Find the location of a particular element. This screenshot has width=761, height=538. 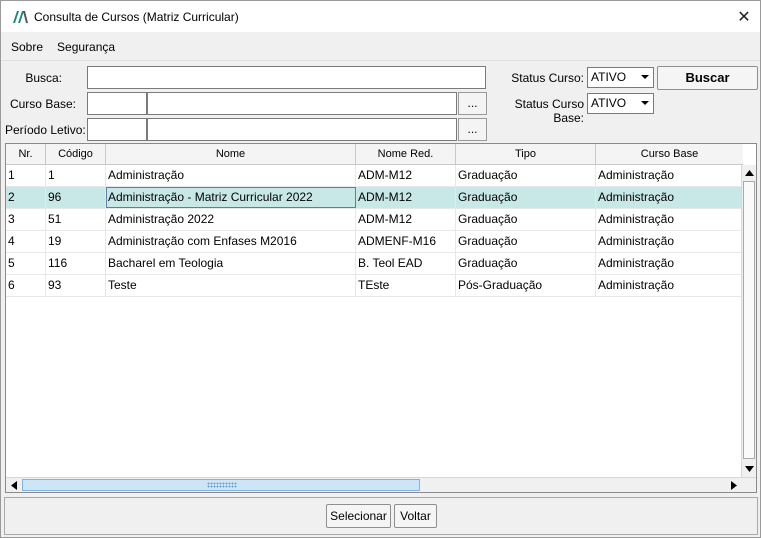

window-title: Consulta de Cursos (Matriz Curricular) is located at coordinates (136, 16).